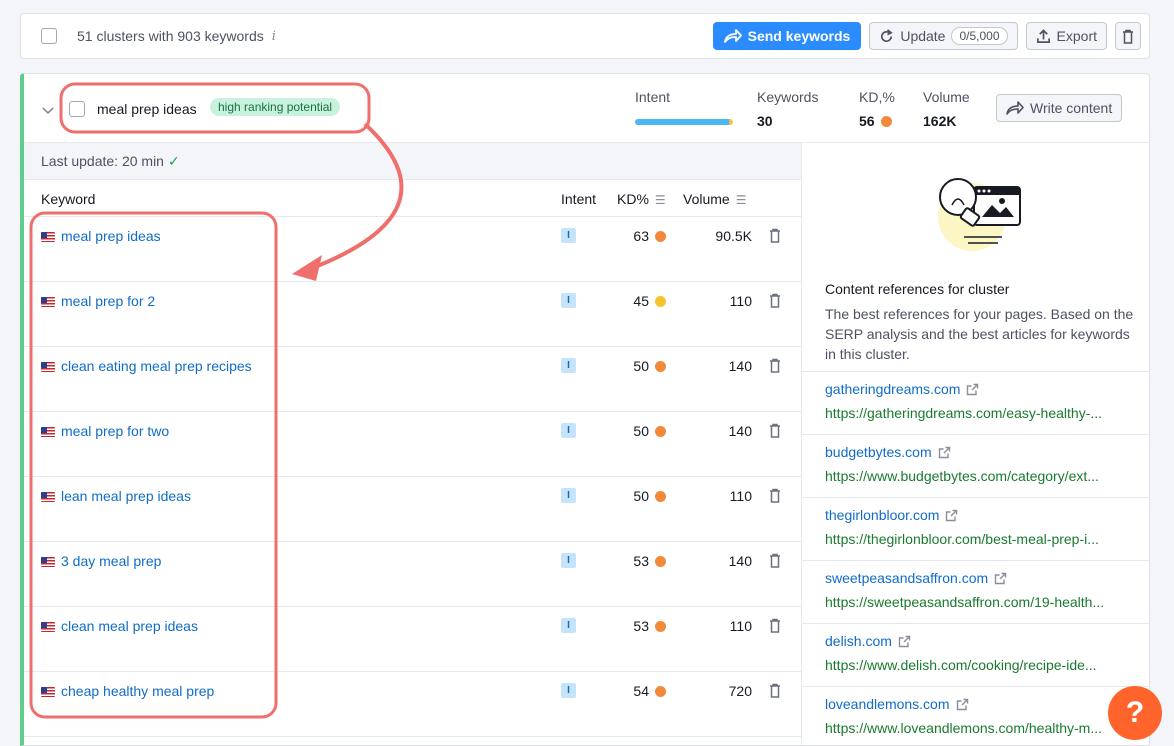  I want to click on header-kd: KD% ☰, so click(641, 199).